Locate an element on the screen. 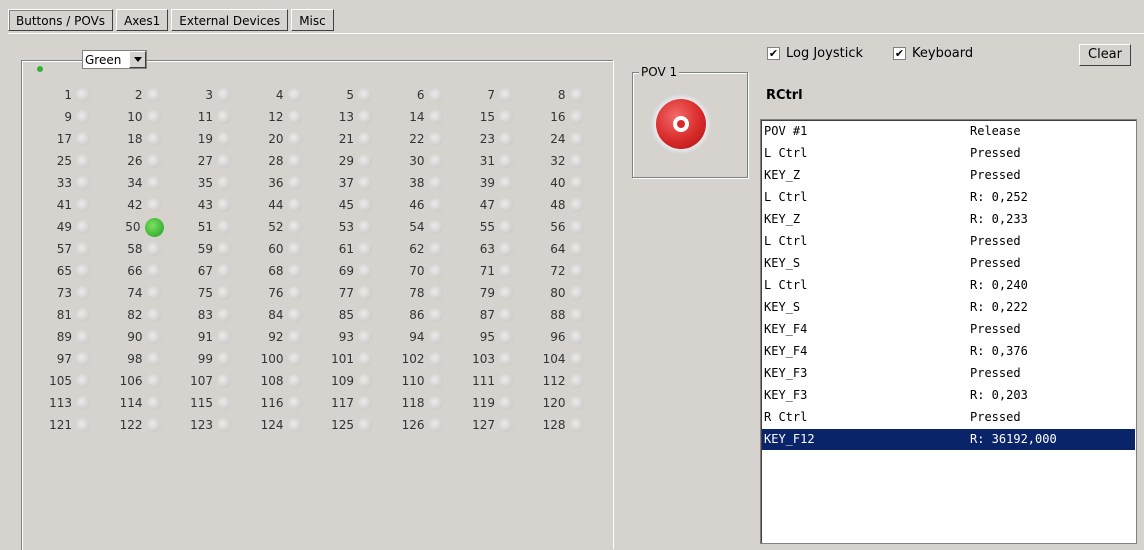 This screenshot has width=1144, height=550. joystick-button-122: 122 is located at coordinates (131, 425).